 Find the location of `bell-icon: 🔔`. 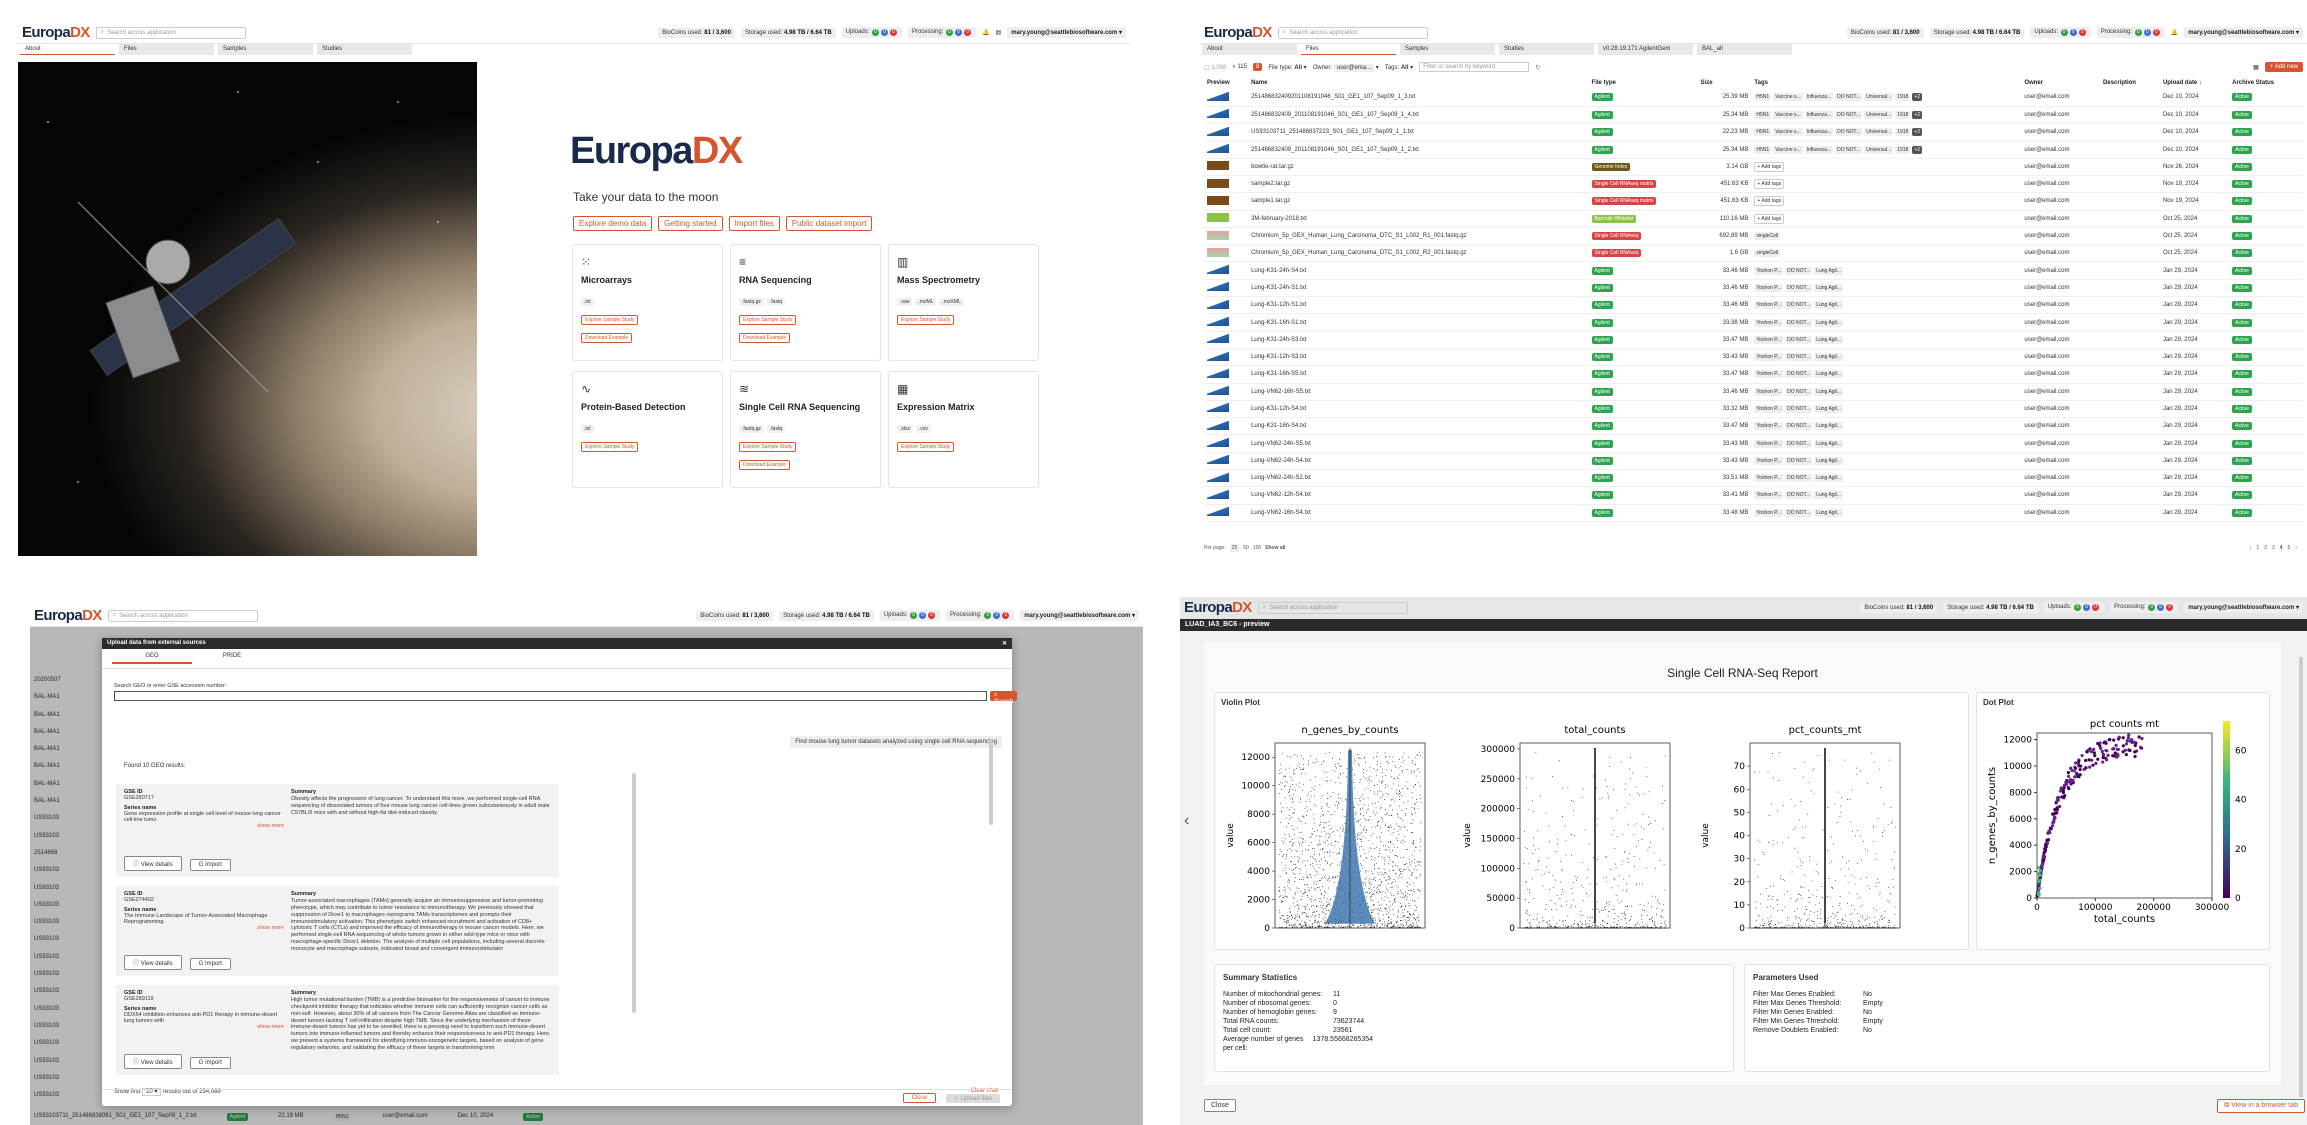

bell-icon: 🔔 is located at coordinates (2174, 32).